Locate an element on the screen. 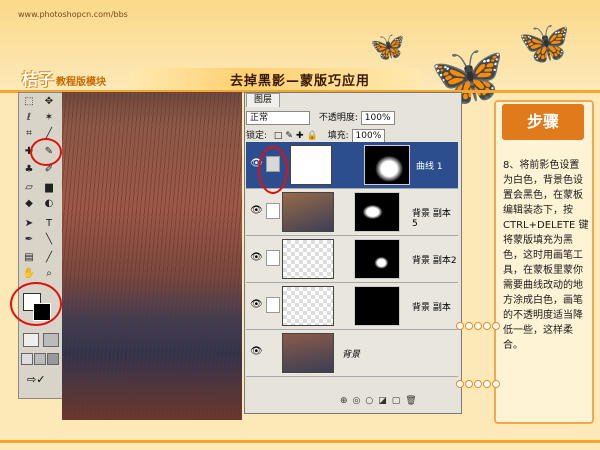 This screenshot has width=600, height=450. line-tool-icon: ╲ is located at coordinates (49, 240).